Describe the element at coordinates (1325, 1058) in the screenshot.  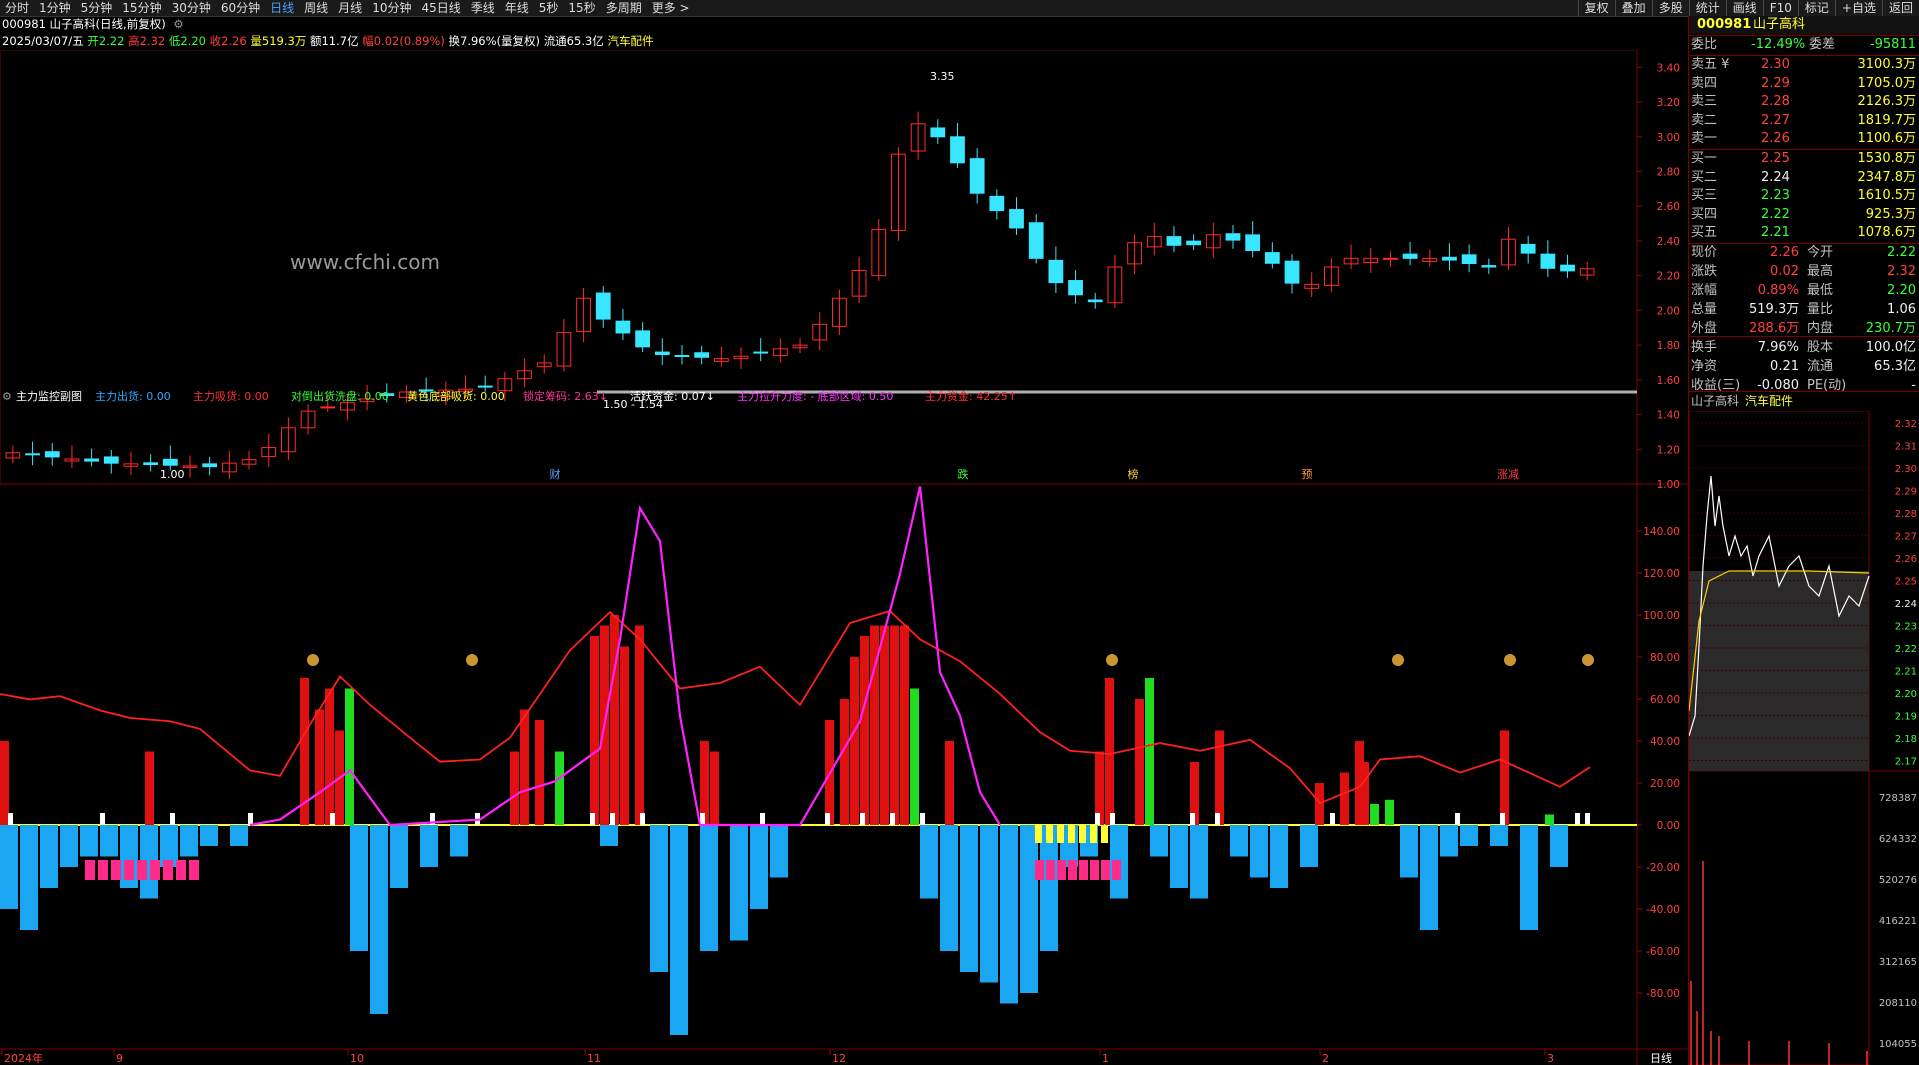
I see `x-tick-label-6: 2` at that location.